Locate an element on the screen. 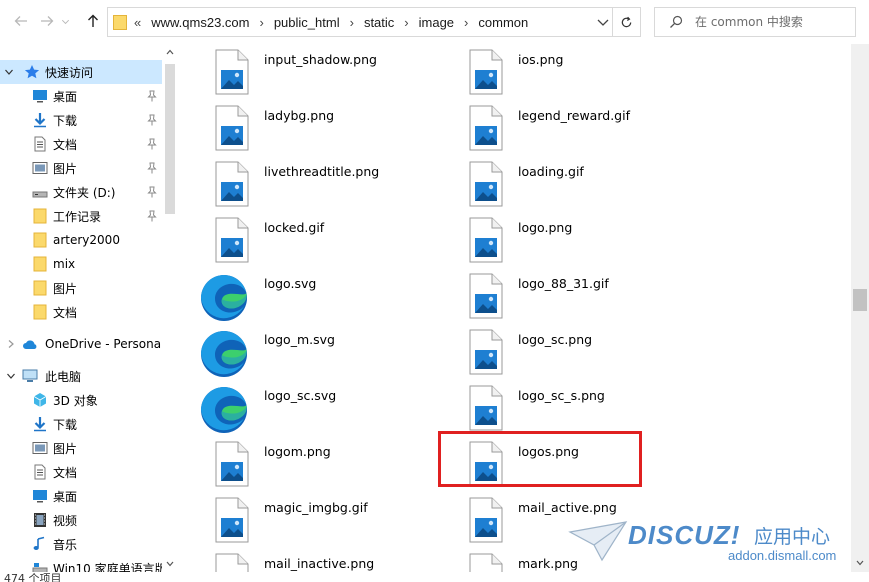 The height and width of the screenshot is (582, 869). scroll-up-icon is located at coordinates (170, 52).